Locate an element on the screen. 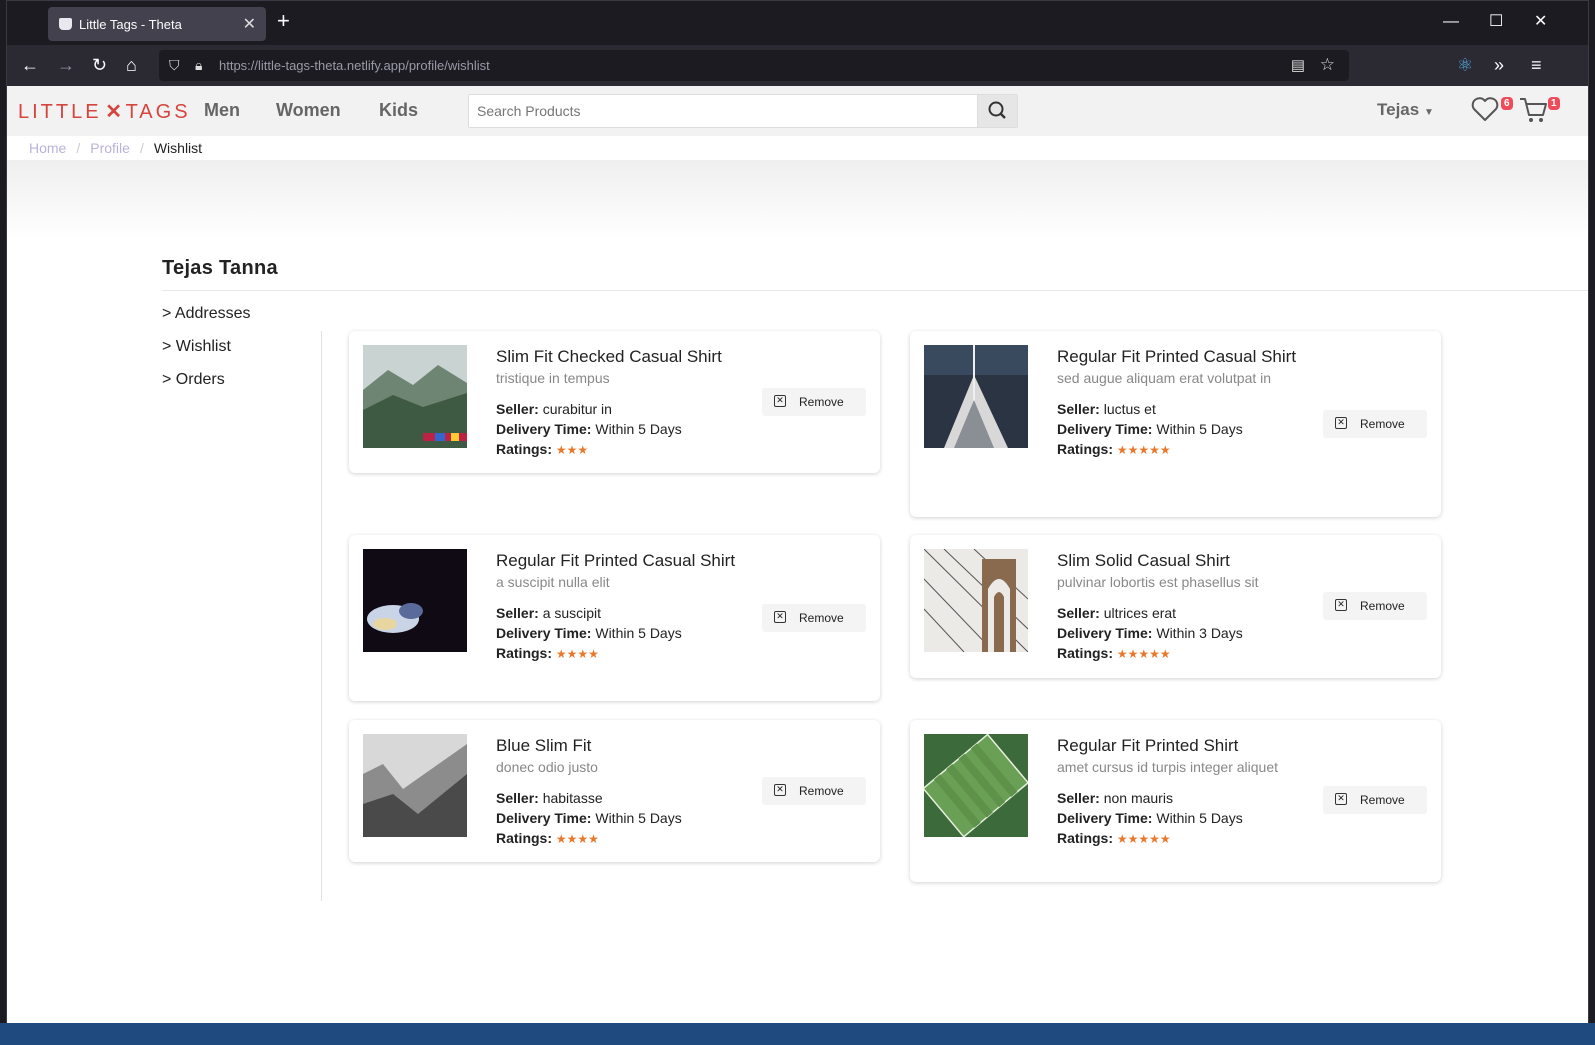 The height and width of the screenshot is (1045, 1595). logo-mark-icon: ✕ is located at coordinates (113, 112).